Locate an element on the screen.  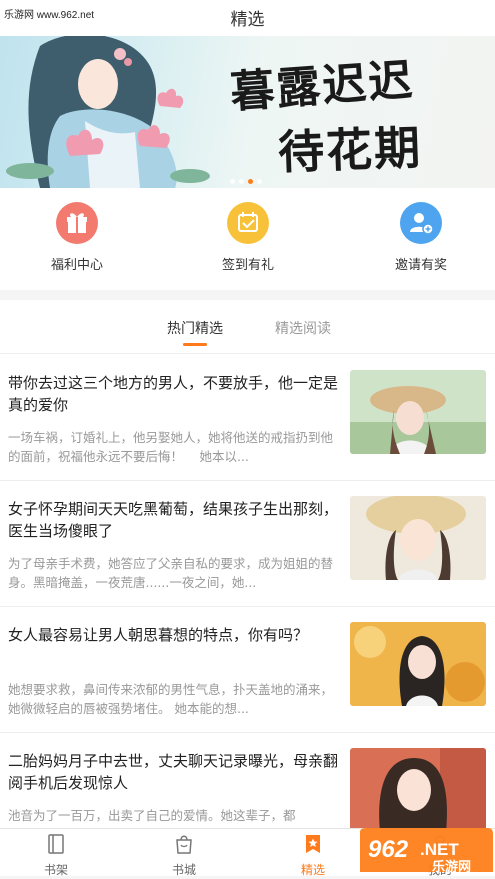
top-bar: 乐游网 www.962.net 精选 is located at coordinates (247, 18).